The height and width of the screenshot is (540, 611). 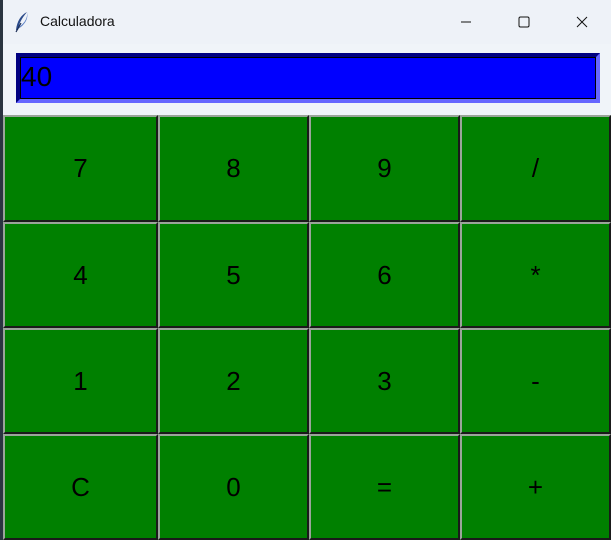 I want to click on key-1-button: 1, so click(x=80, y=381).